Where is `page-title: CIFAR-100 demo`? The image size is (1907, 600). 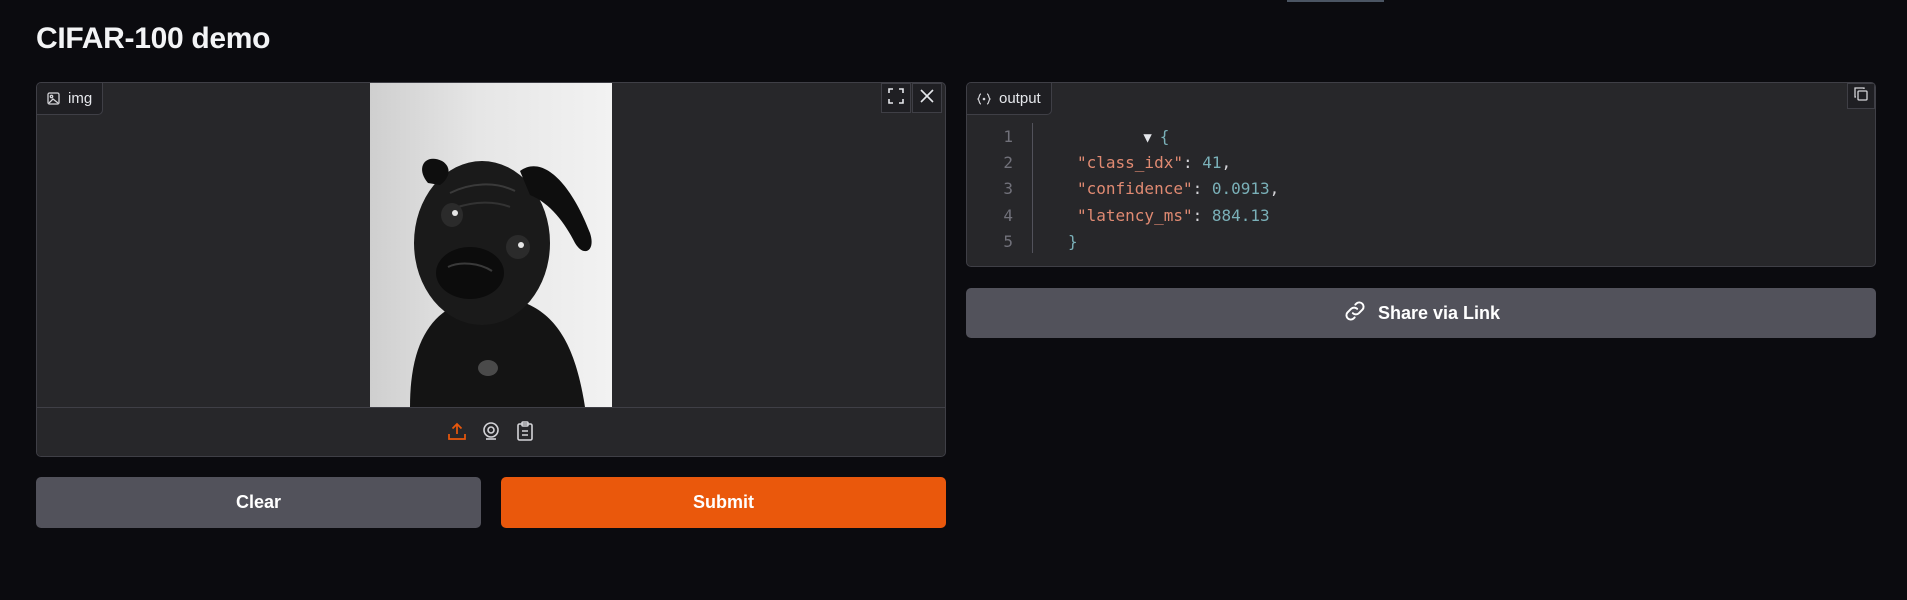 page-title: CIFAR-100 demo is located at coordinates (153, 38).